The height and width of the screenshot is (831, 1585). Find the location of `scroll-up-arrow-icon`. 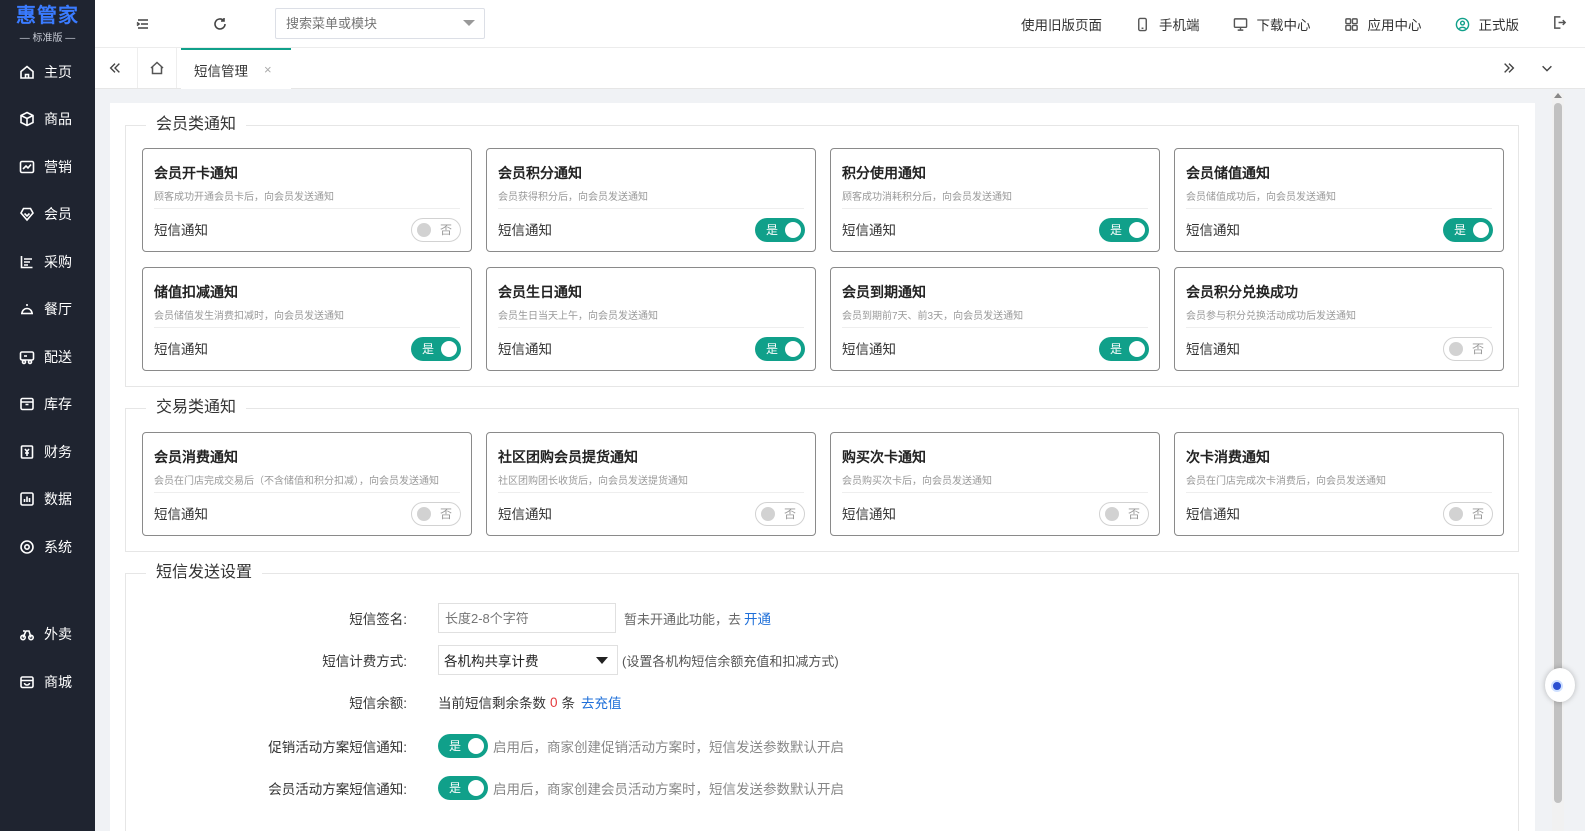

scroll-up-arrow-icon is located at coordinates (1558, 95).